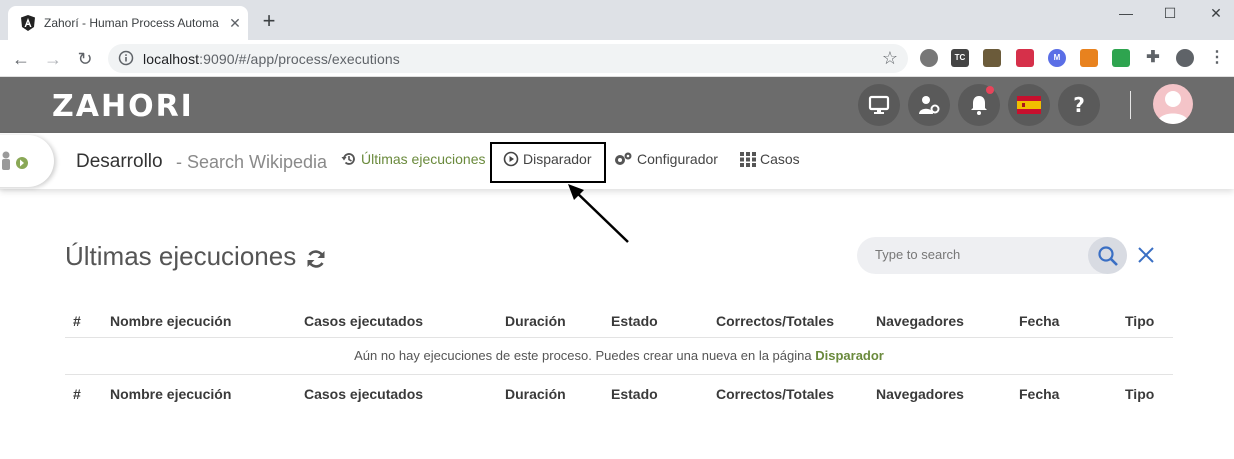  What do you see at coordinates (775, 321) in the screenshot?
I see `column-header: Correctos/Totales` at bounding box center [775, 321].